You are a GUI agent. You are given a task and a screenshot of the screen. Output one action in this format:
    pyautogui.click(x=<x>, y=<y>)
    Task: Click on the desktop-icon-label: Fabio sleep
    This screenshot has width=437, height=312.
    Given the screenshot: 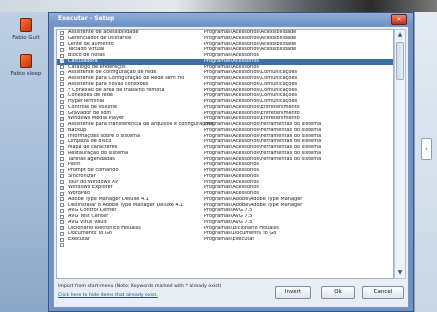 What is the action you would take?
    pyautogui.click(x=26, y=74)
    